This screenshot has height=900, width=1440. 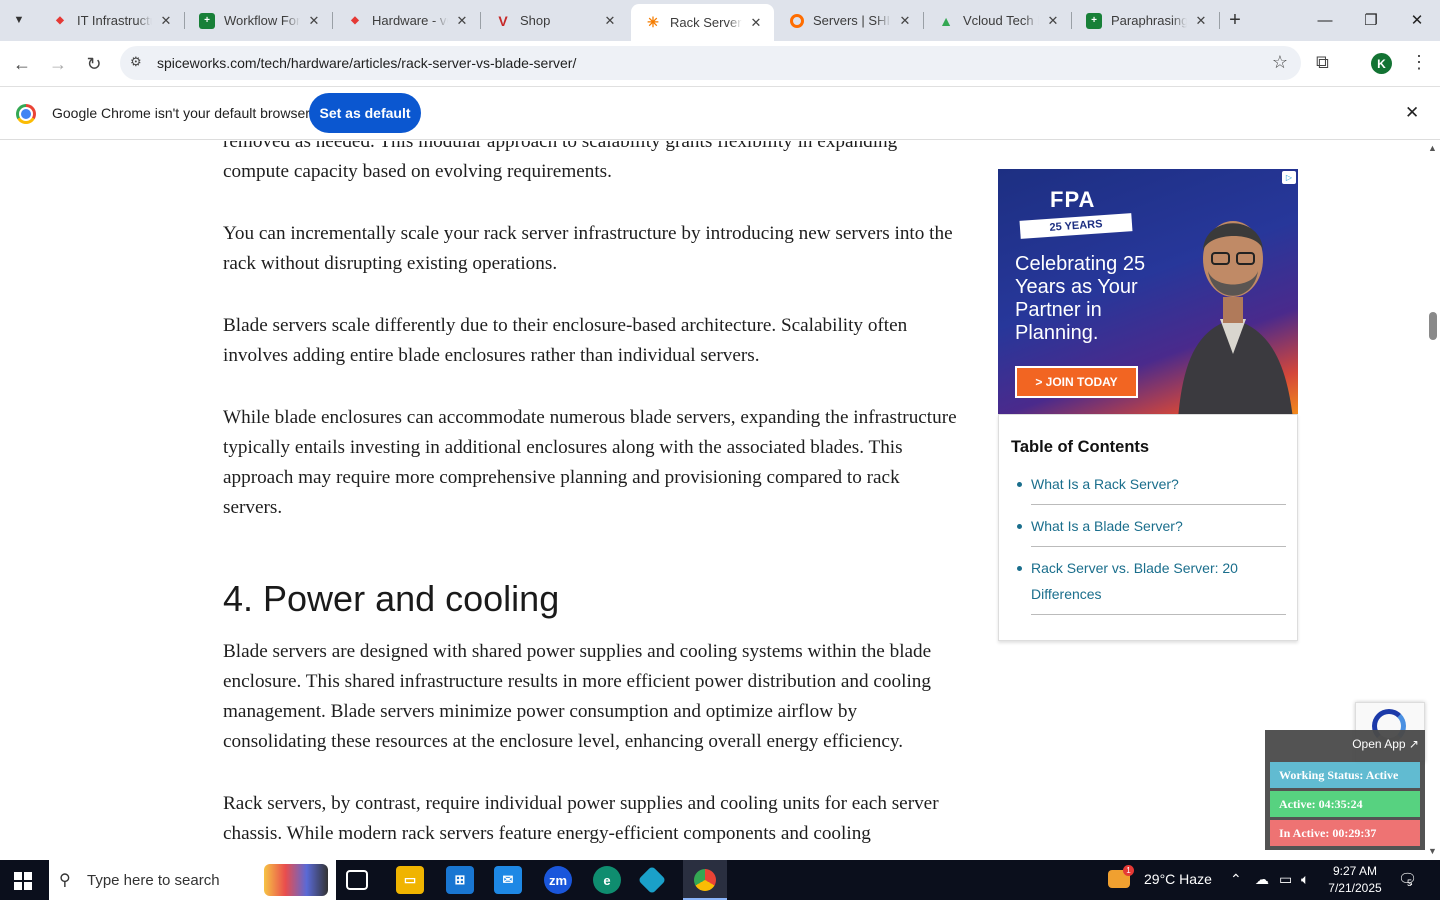 I want to click on weather-badge: 1, so click(x=1128, y=870).